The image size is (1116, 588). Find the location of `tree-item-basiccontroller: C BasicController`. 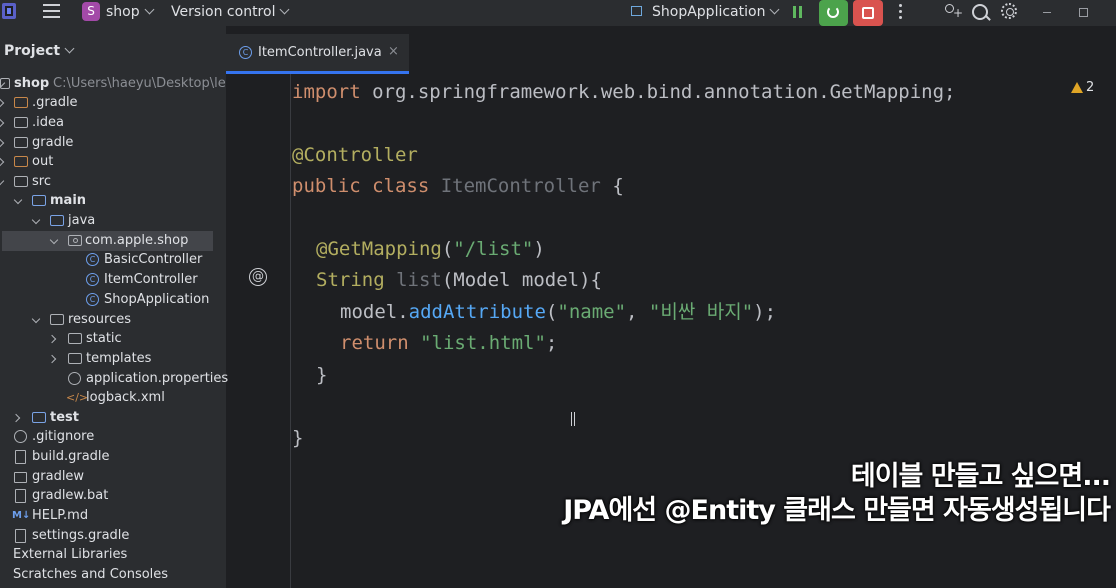

tree-item-basiccontroller: C BasicController is located at coordinates (113, 260).